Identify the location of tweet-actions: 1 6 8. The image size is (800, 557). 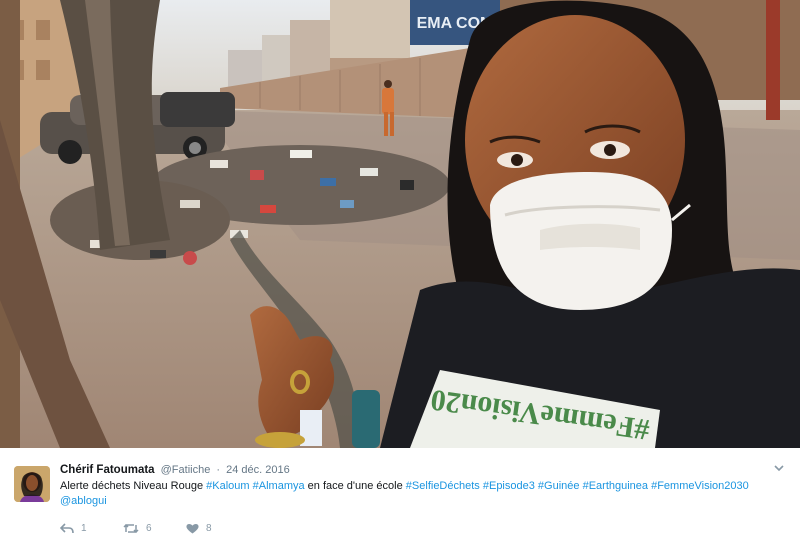
(154, 528).